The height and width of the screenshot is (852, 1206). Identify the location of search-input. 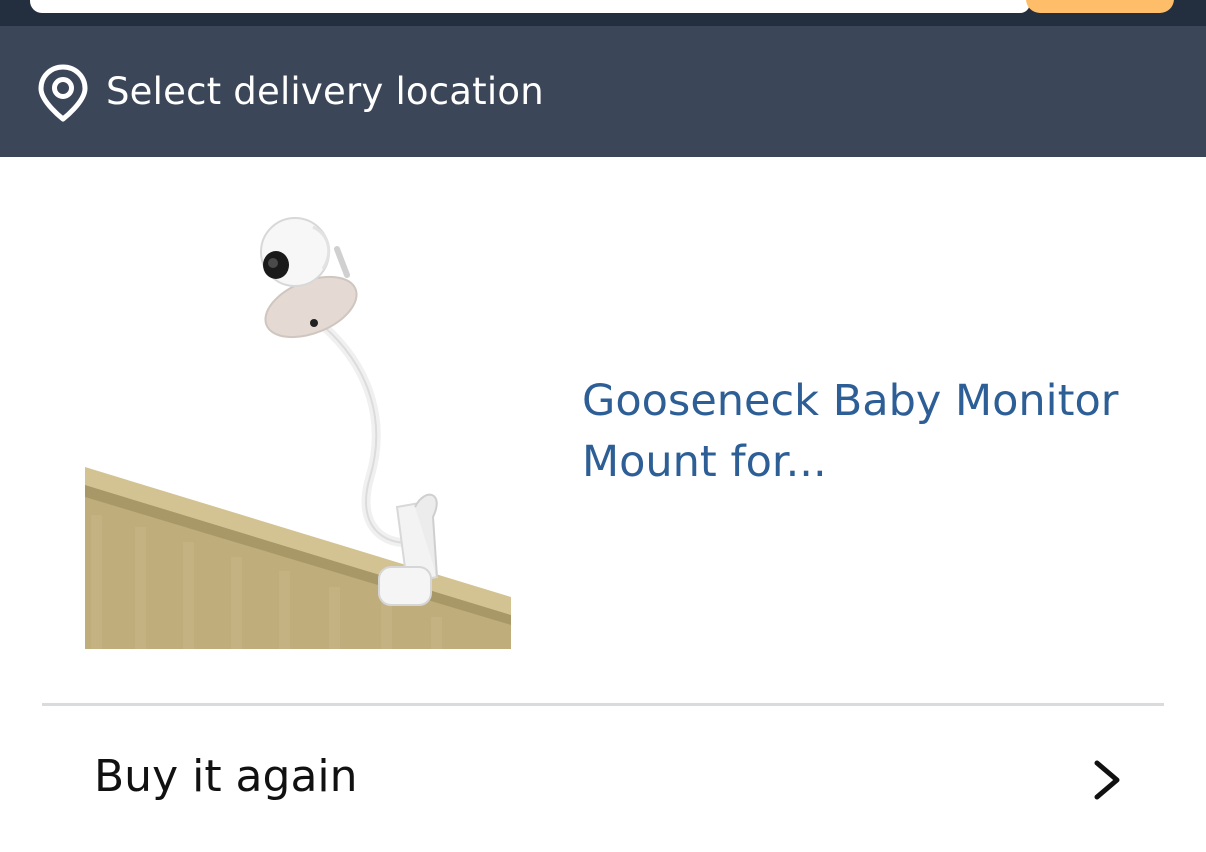
(530, 6).